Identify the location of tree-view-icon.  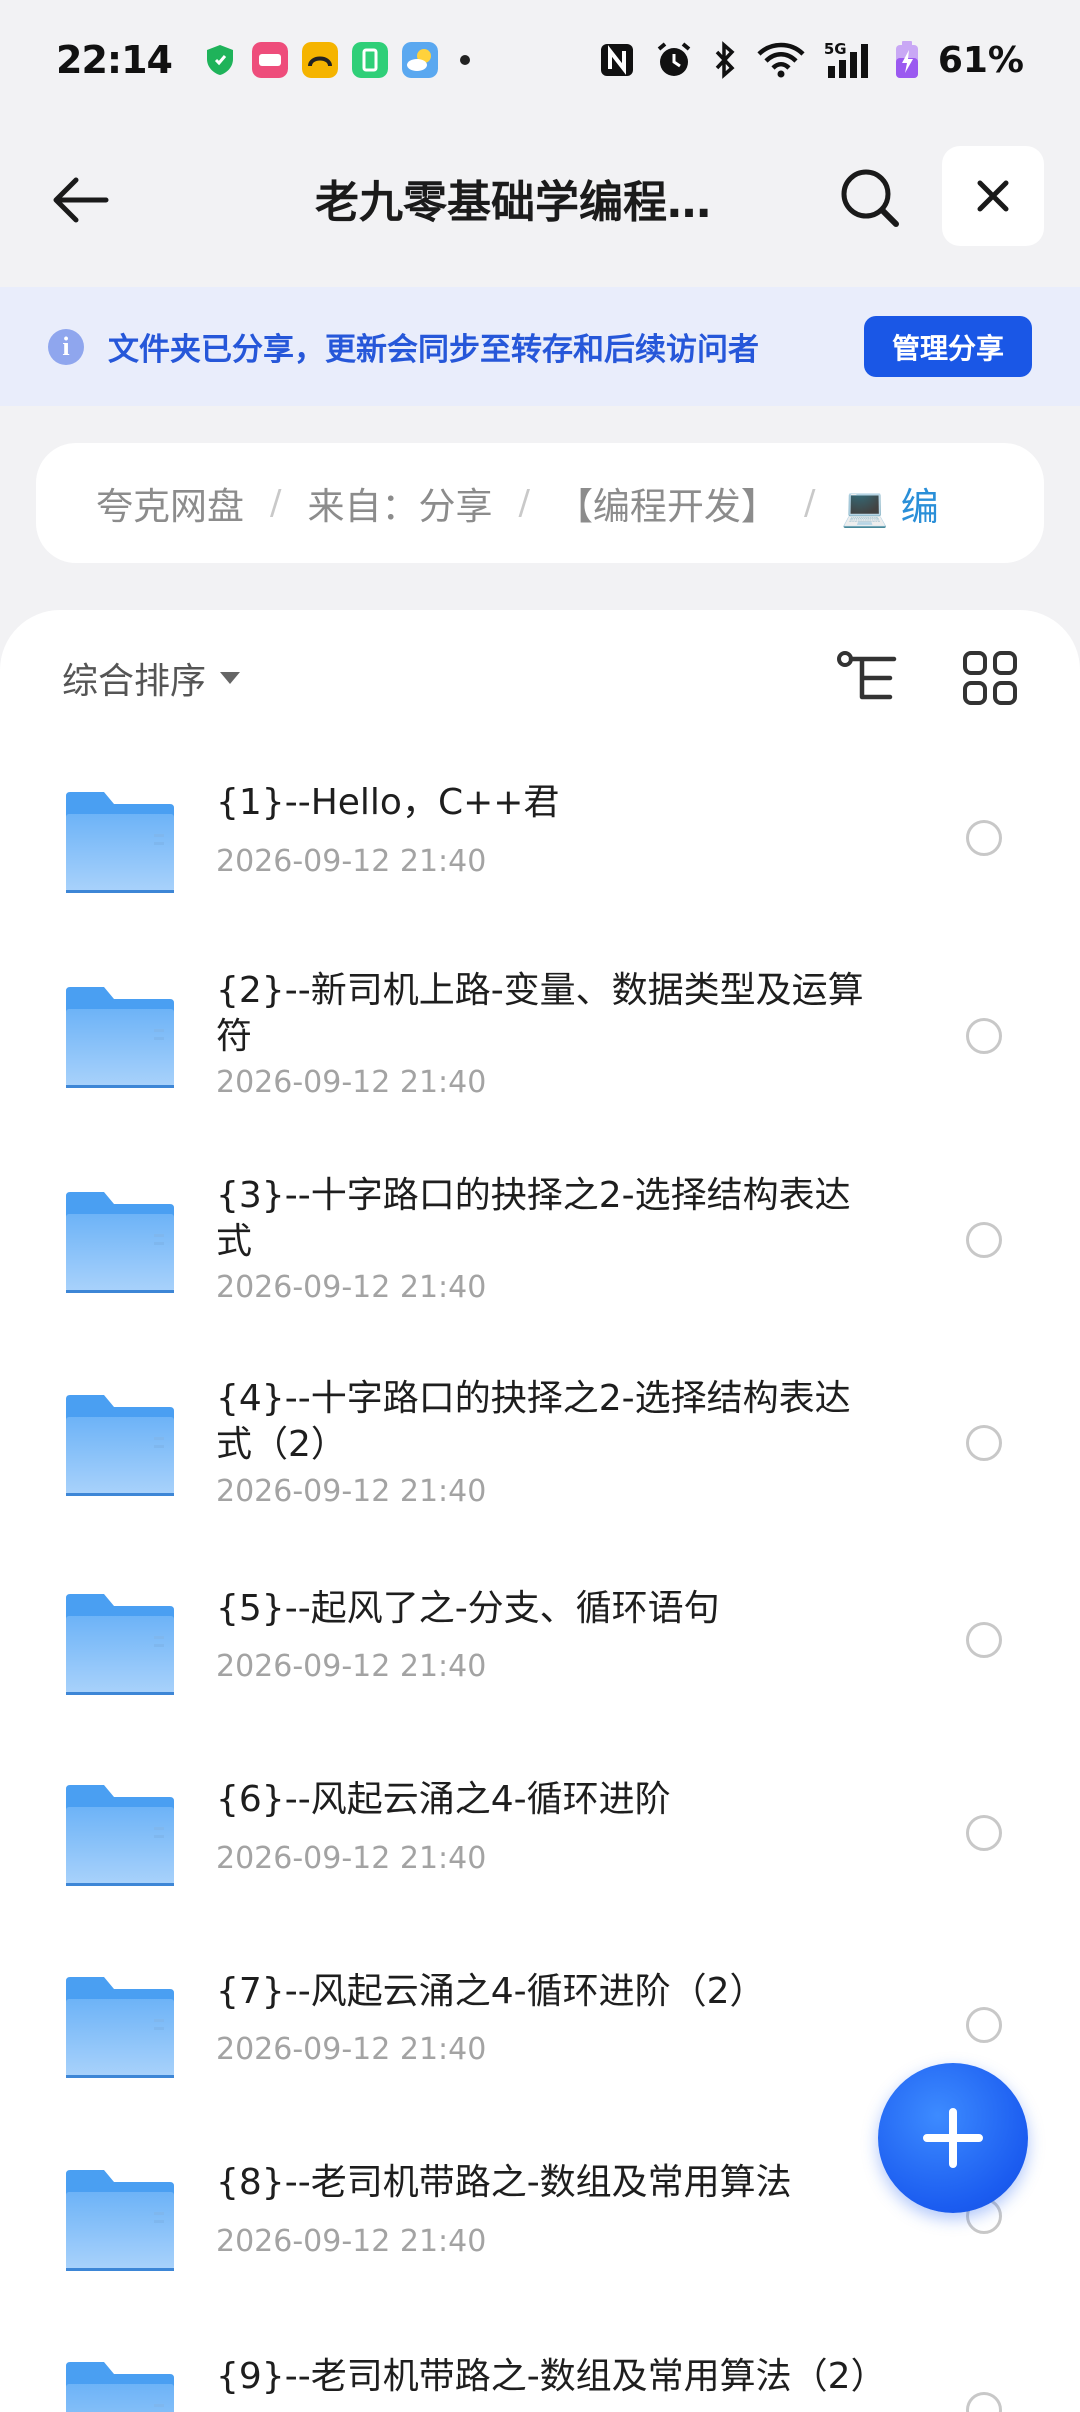
(868, 678).